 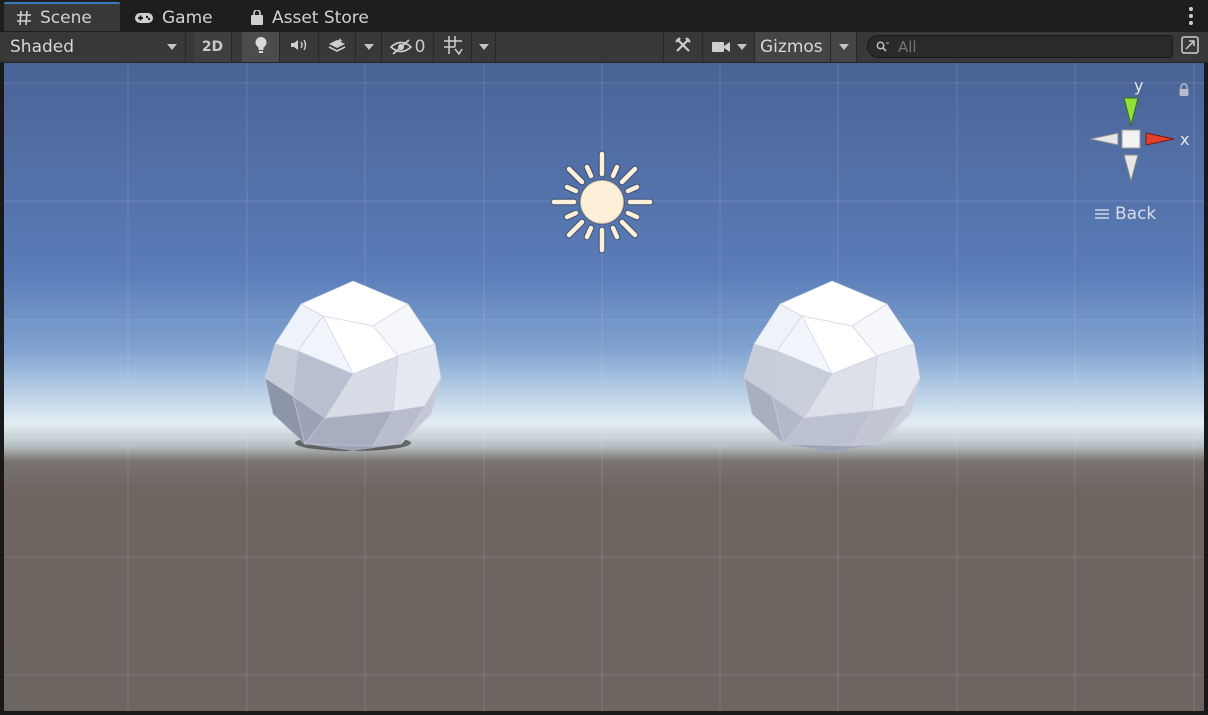 I want to click on tab-label: Game, so click(x=187, y=17).